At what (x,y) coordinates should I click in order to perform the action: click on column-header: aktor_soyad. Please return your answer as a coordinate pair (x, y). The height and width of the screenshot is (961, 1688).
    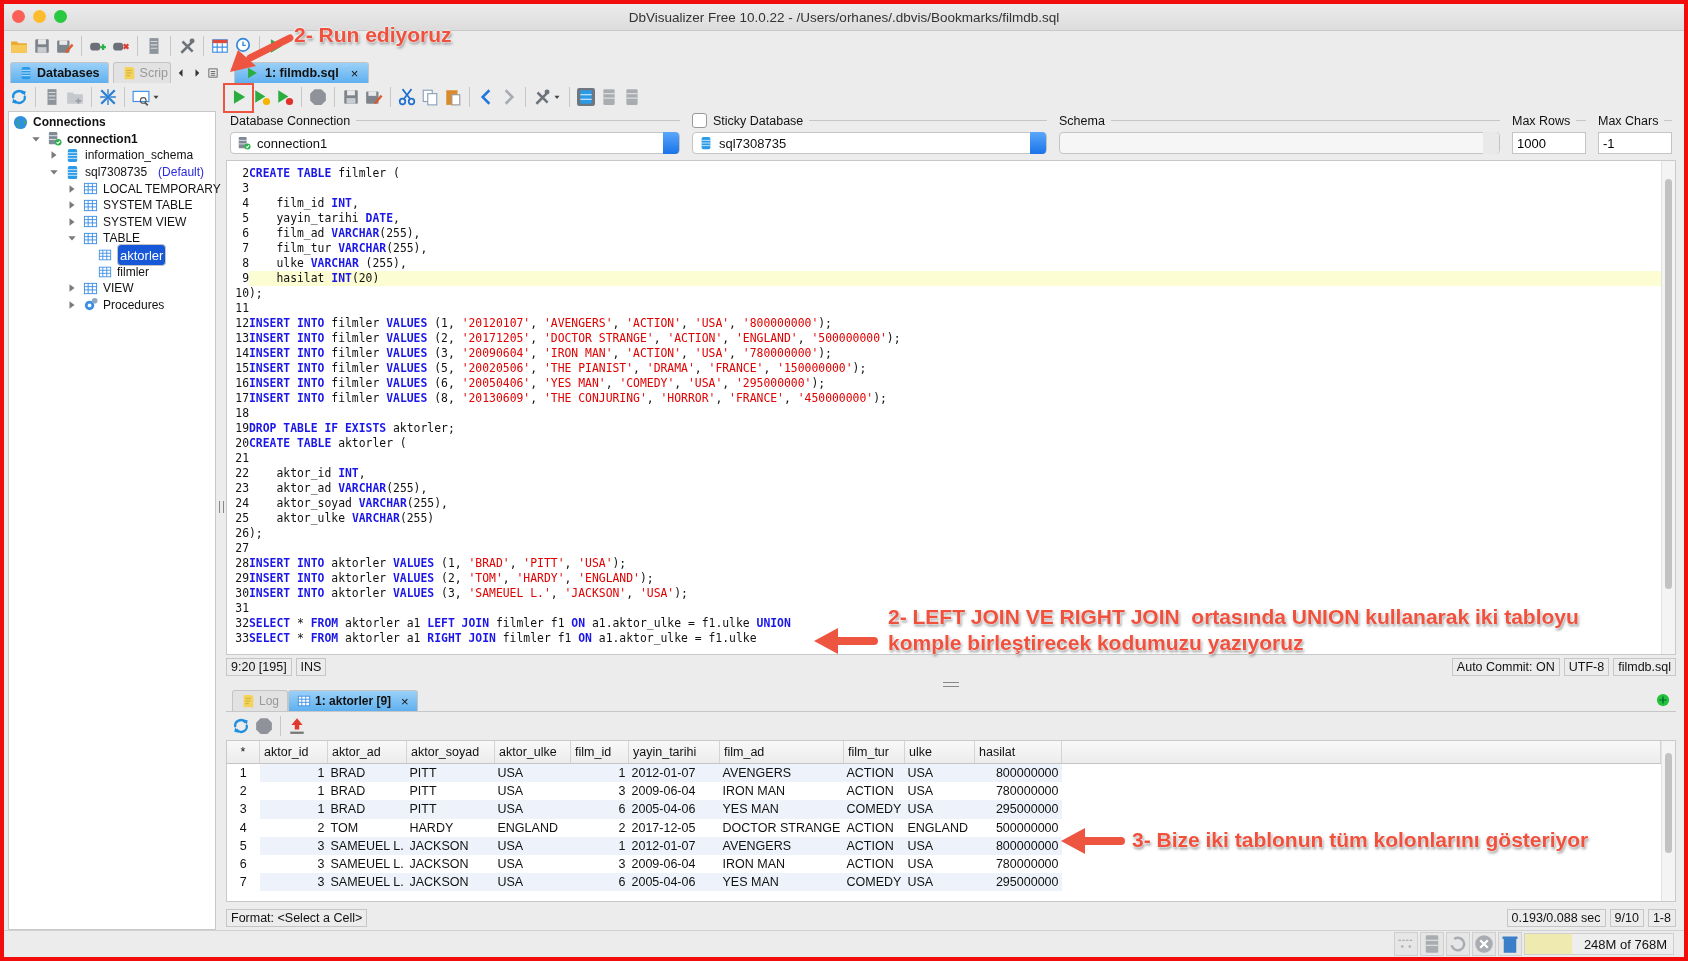
    Looking at the image, I should click on (450, 752).